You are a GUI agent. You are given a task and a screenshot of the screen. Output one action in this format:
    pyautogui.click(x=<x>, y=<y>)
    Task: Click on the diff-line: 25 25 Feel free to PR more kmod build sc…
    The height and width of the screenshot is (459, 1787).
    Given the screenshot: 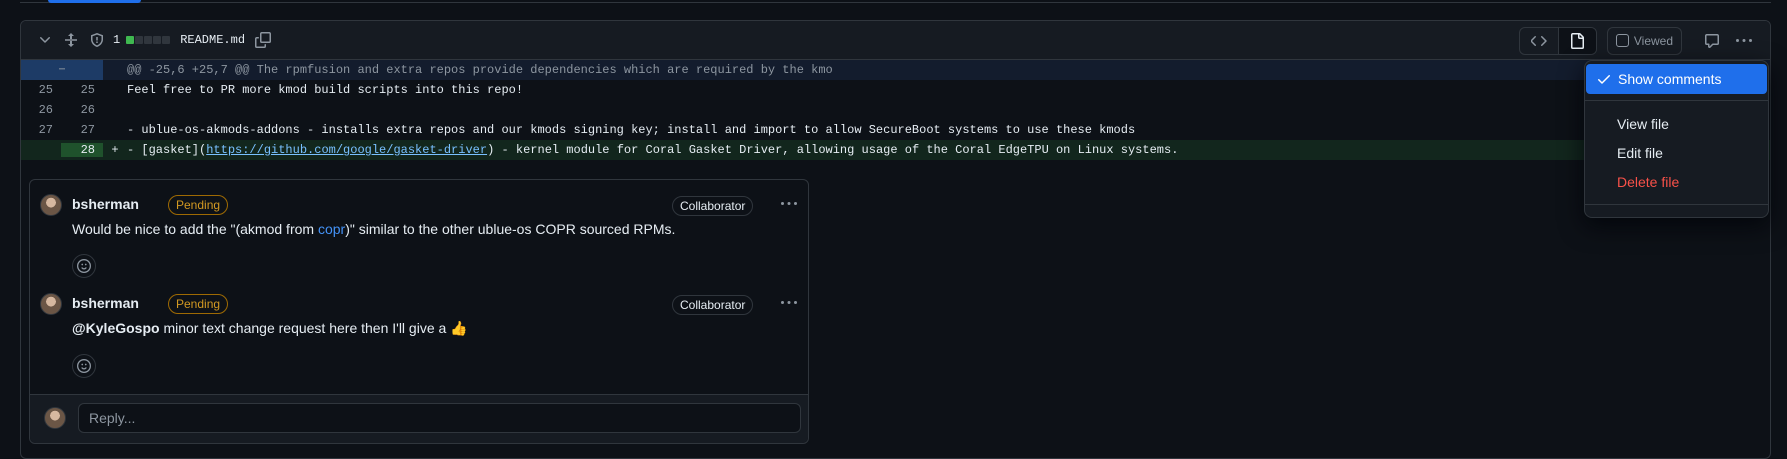 What is the action you would take?
    pyautogui.click(x=895, y=90)
    